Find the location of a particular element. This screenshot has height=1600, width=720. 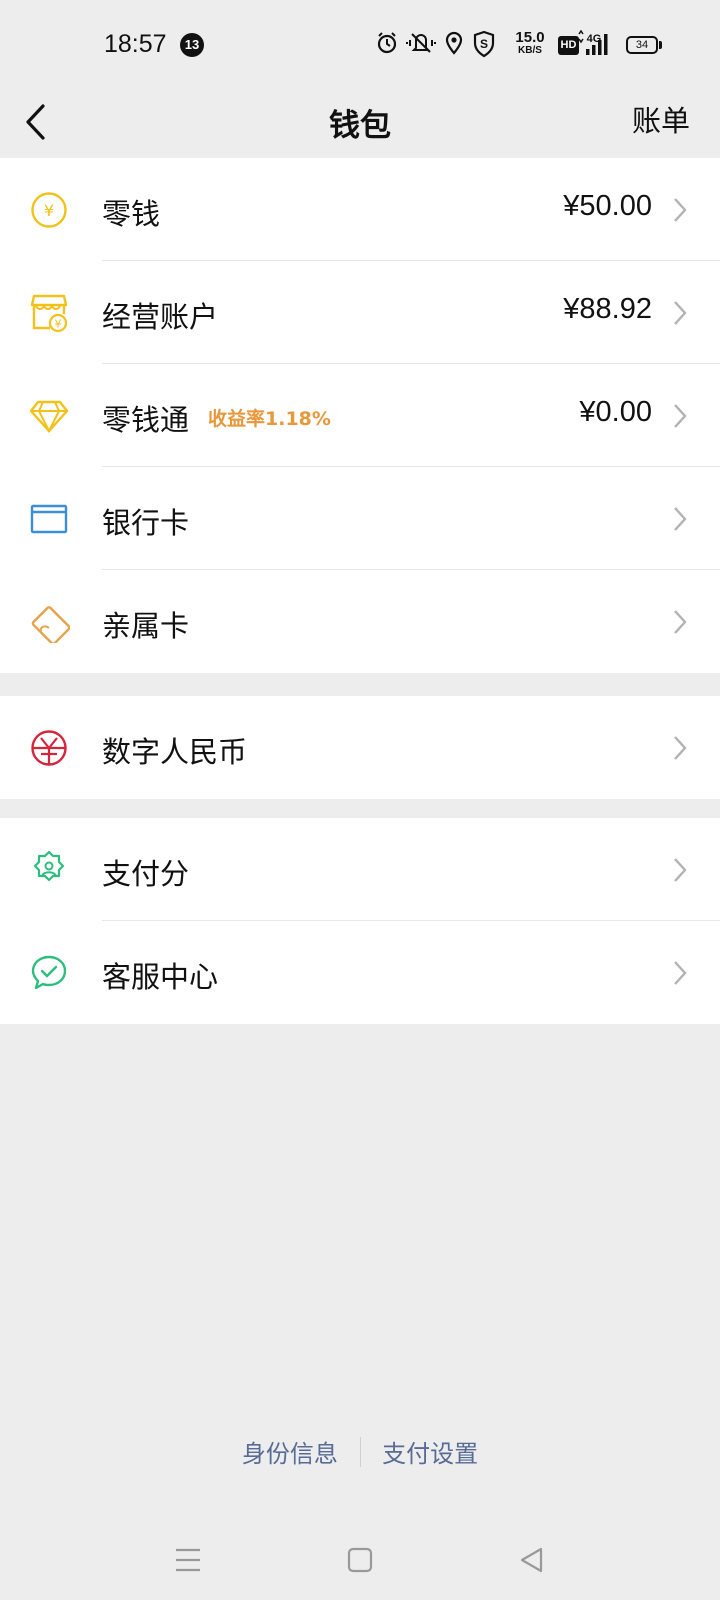

digital-rmb-icon is located at coordinates (49, 748).